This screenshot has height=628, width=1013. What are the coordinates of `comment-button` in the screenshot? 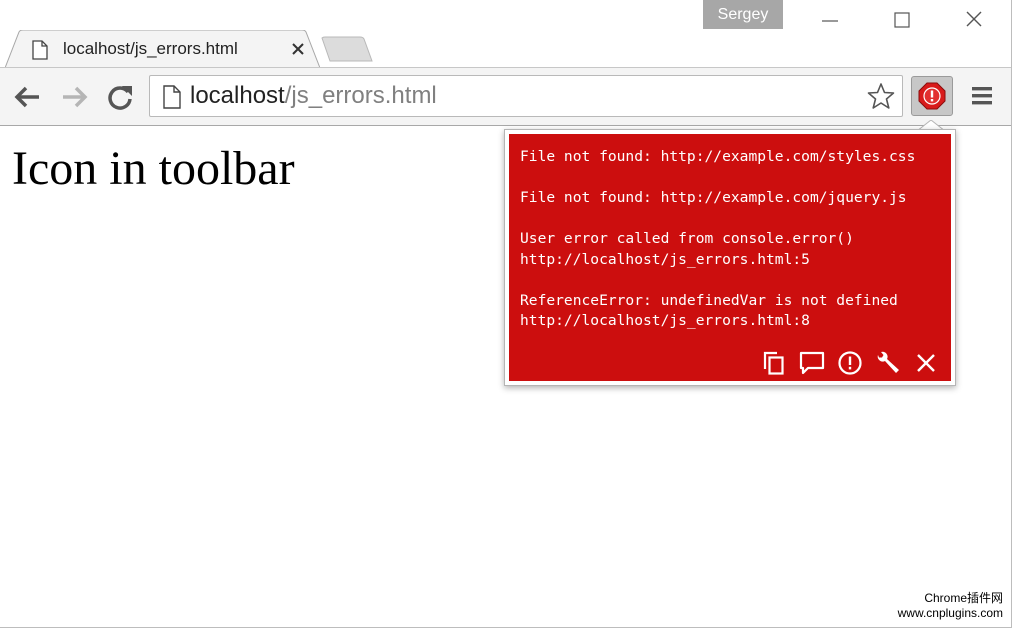 It's located at (812, 363).